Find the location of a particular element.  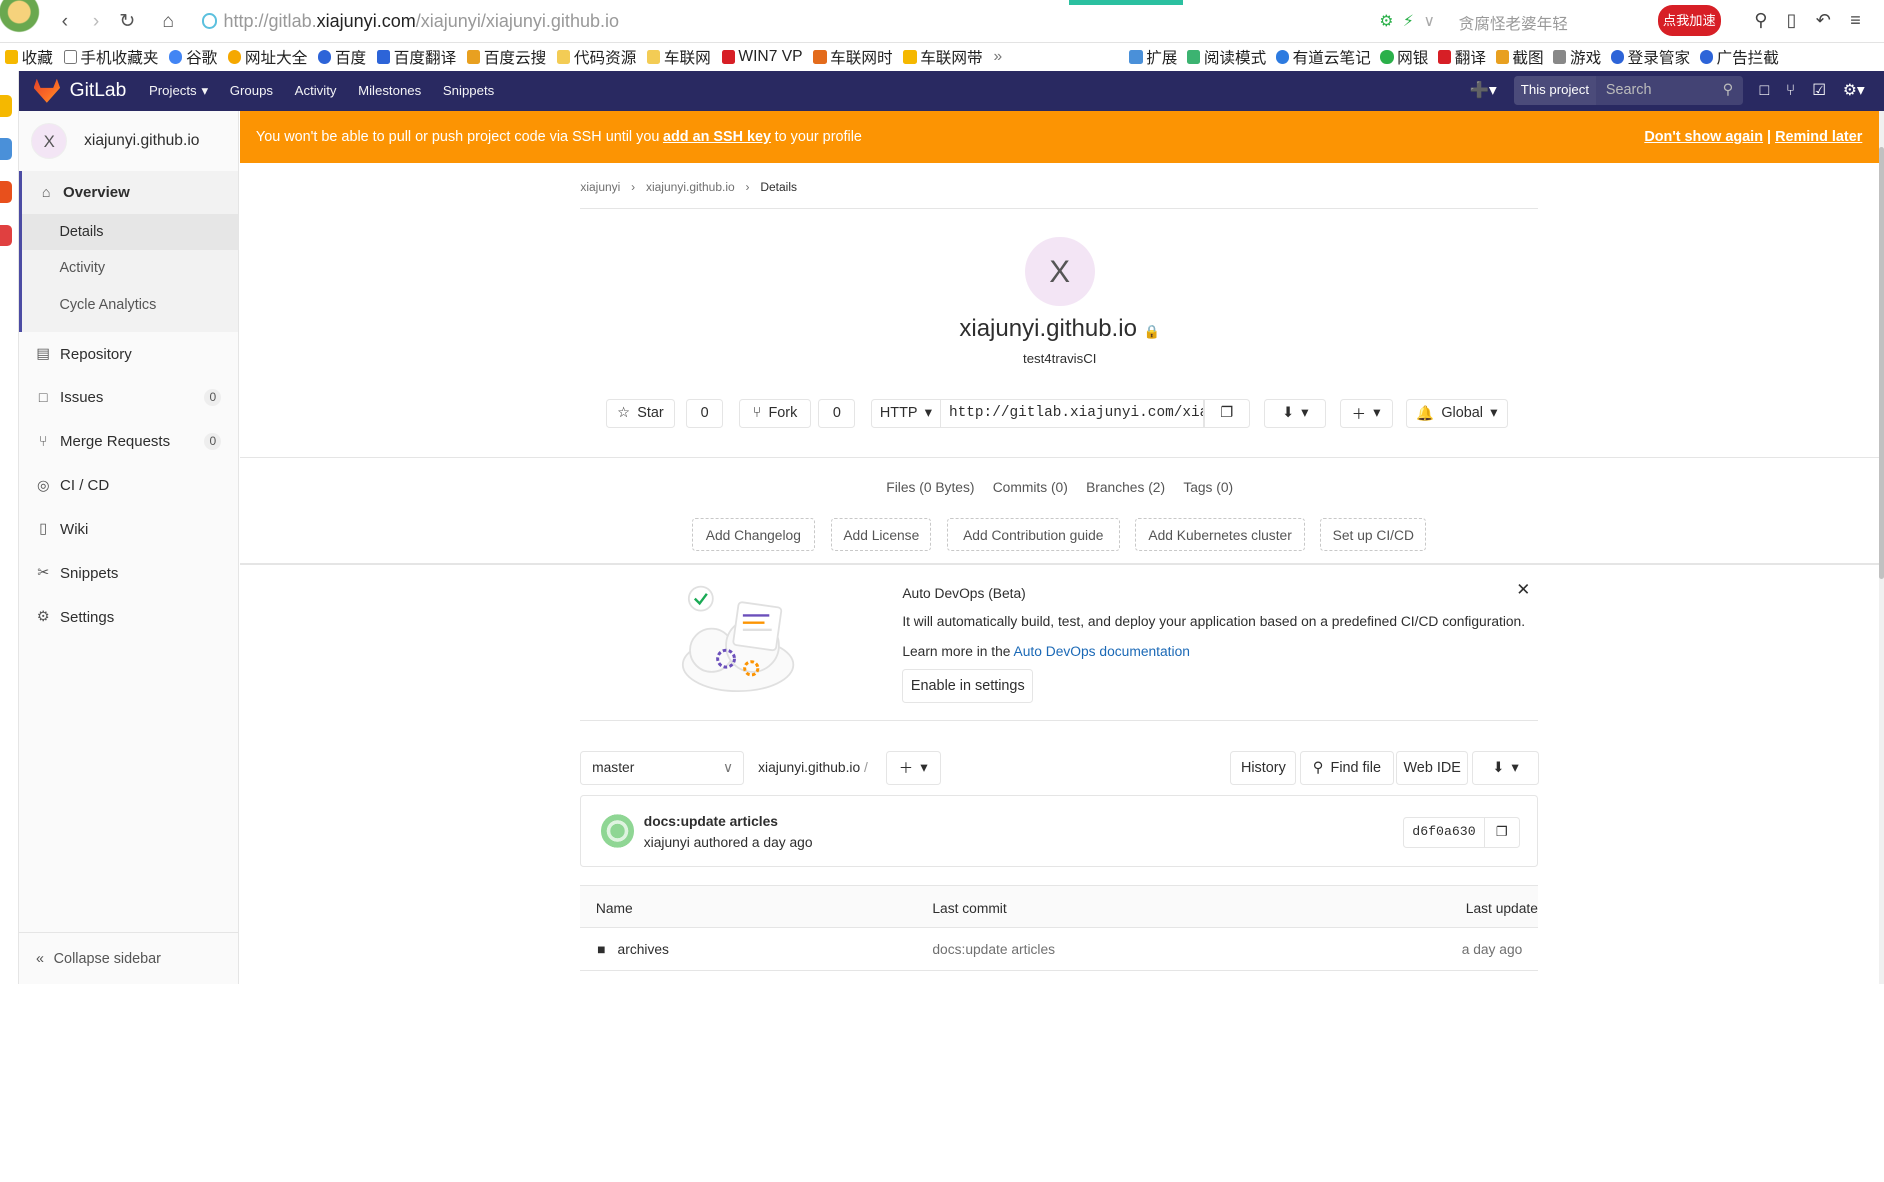

lightning-icon: ⚡ is located at coordinates (1408, 21).